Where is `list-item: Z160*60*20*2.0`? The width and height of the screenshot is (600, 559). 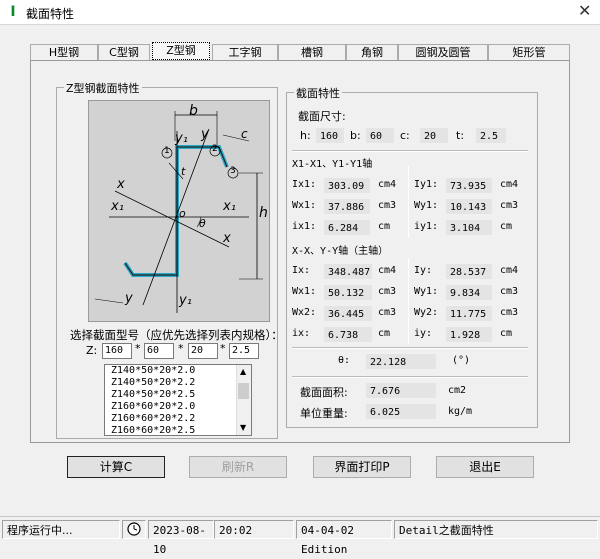 list-item: Z160*60*20*2.0 is located at coordinates (178, 407).